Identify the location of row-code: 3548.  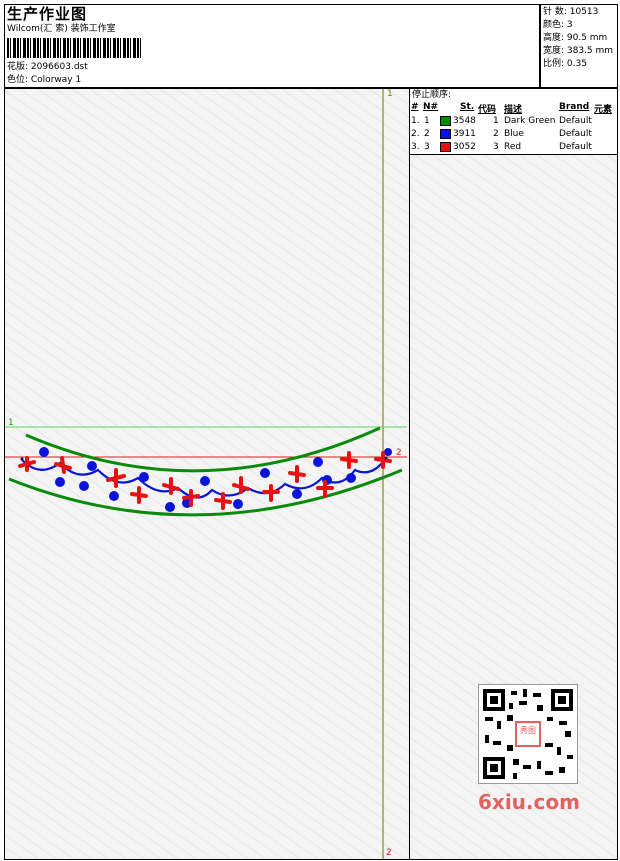
(464, 121).